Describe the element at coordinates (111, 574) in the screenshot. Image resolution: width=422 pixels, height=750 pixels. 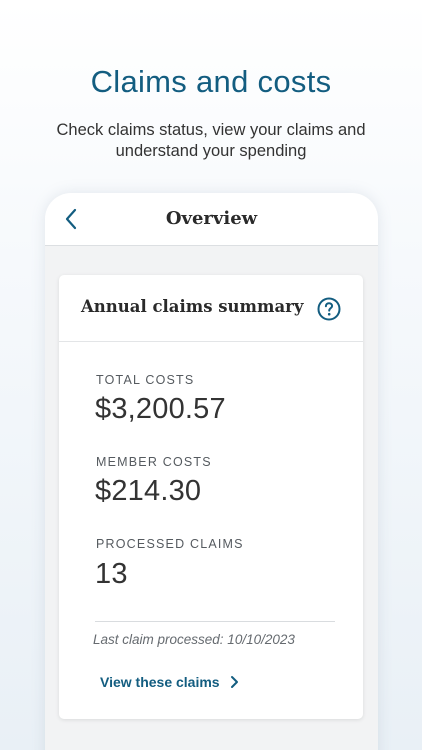
I see `processed-claims-value: 13` at that location.